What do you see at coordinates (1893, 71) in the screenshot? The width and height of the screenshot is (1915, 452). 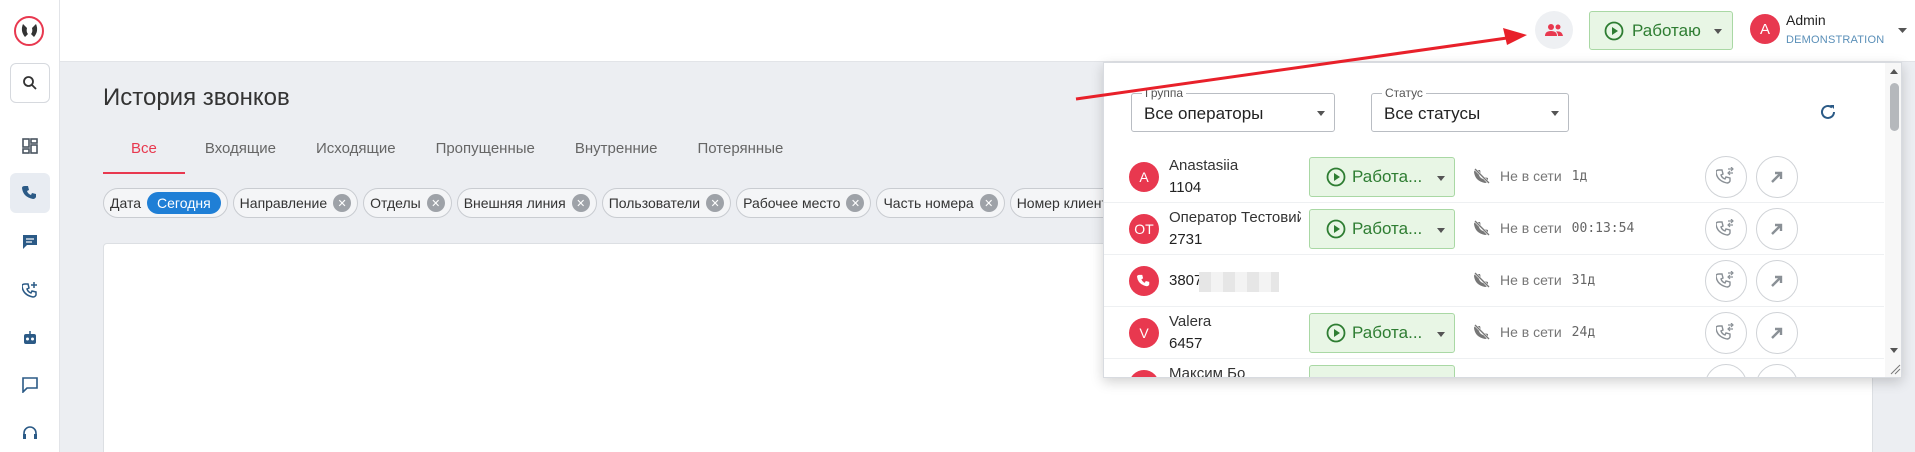 I see `scroll-up-icon` at bounding box center [1893, 71].